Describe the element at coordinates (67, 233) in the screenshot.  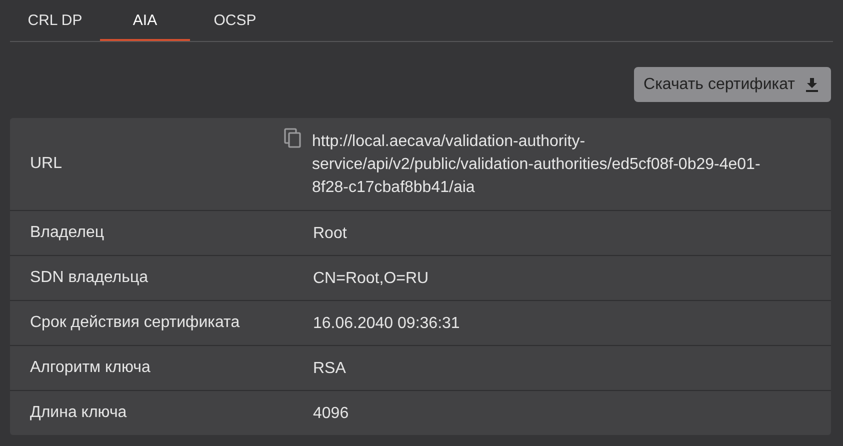
I see `field-label: Владелец` at that location.